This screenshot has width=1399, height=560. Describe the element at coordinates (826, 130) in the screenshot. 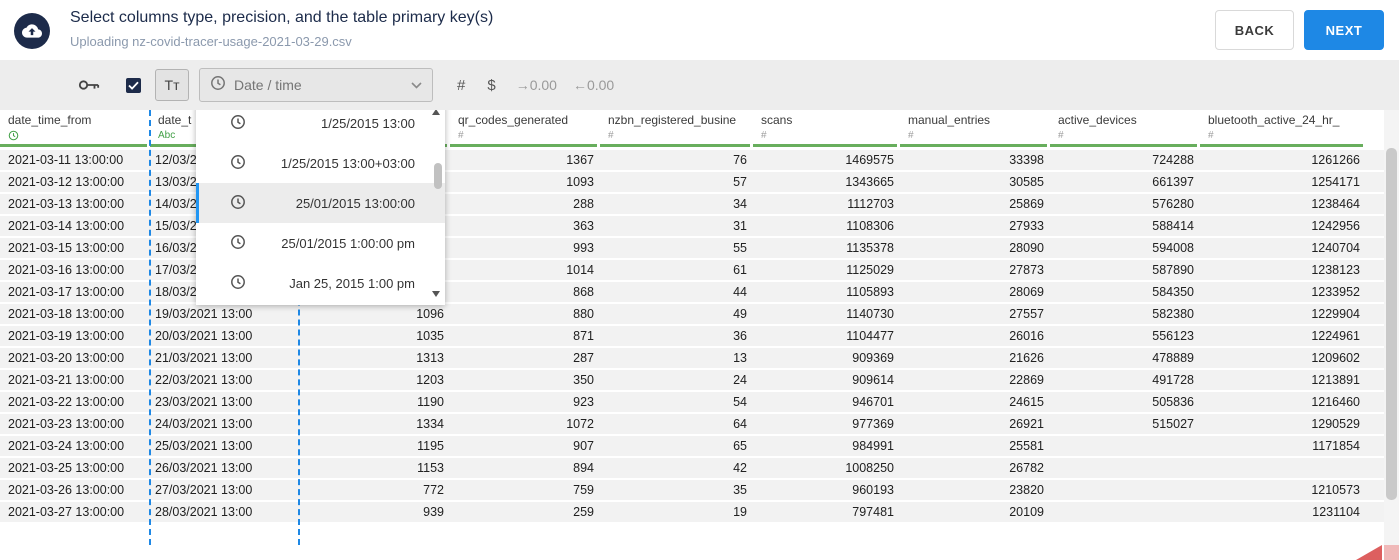

I see `column-header-scans: scans #` at that location.